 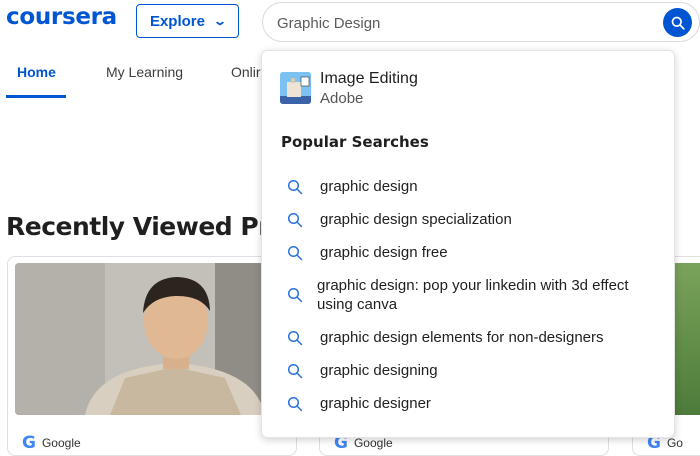 What do you see at coordinates (463, 403) in the screenshot?
I see `suggestion-item: graphic designer` at bounding box center [463, 403].